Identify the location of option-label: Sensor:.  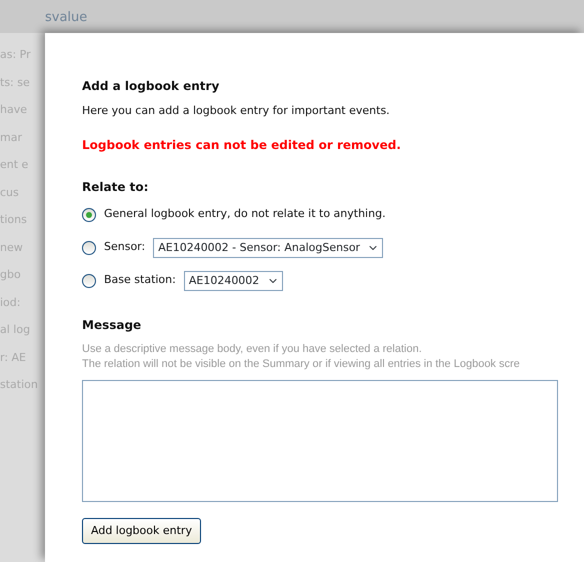
(125, 247).